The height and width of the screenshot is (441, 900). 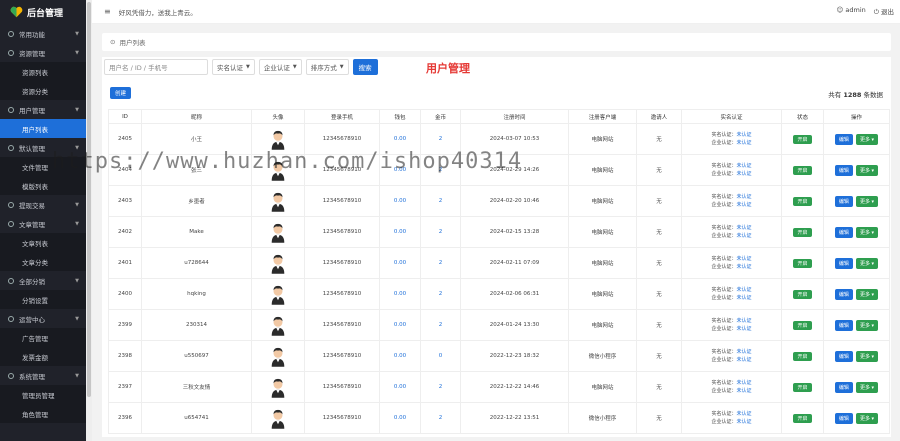 What do you see at coordinates (43, 90) in the screenshot?
I see `sidebar-item-3: 资源分类` at bounding box center [43, 90].